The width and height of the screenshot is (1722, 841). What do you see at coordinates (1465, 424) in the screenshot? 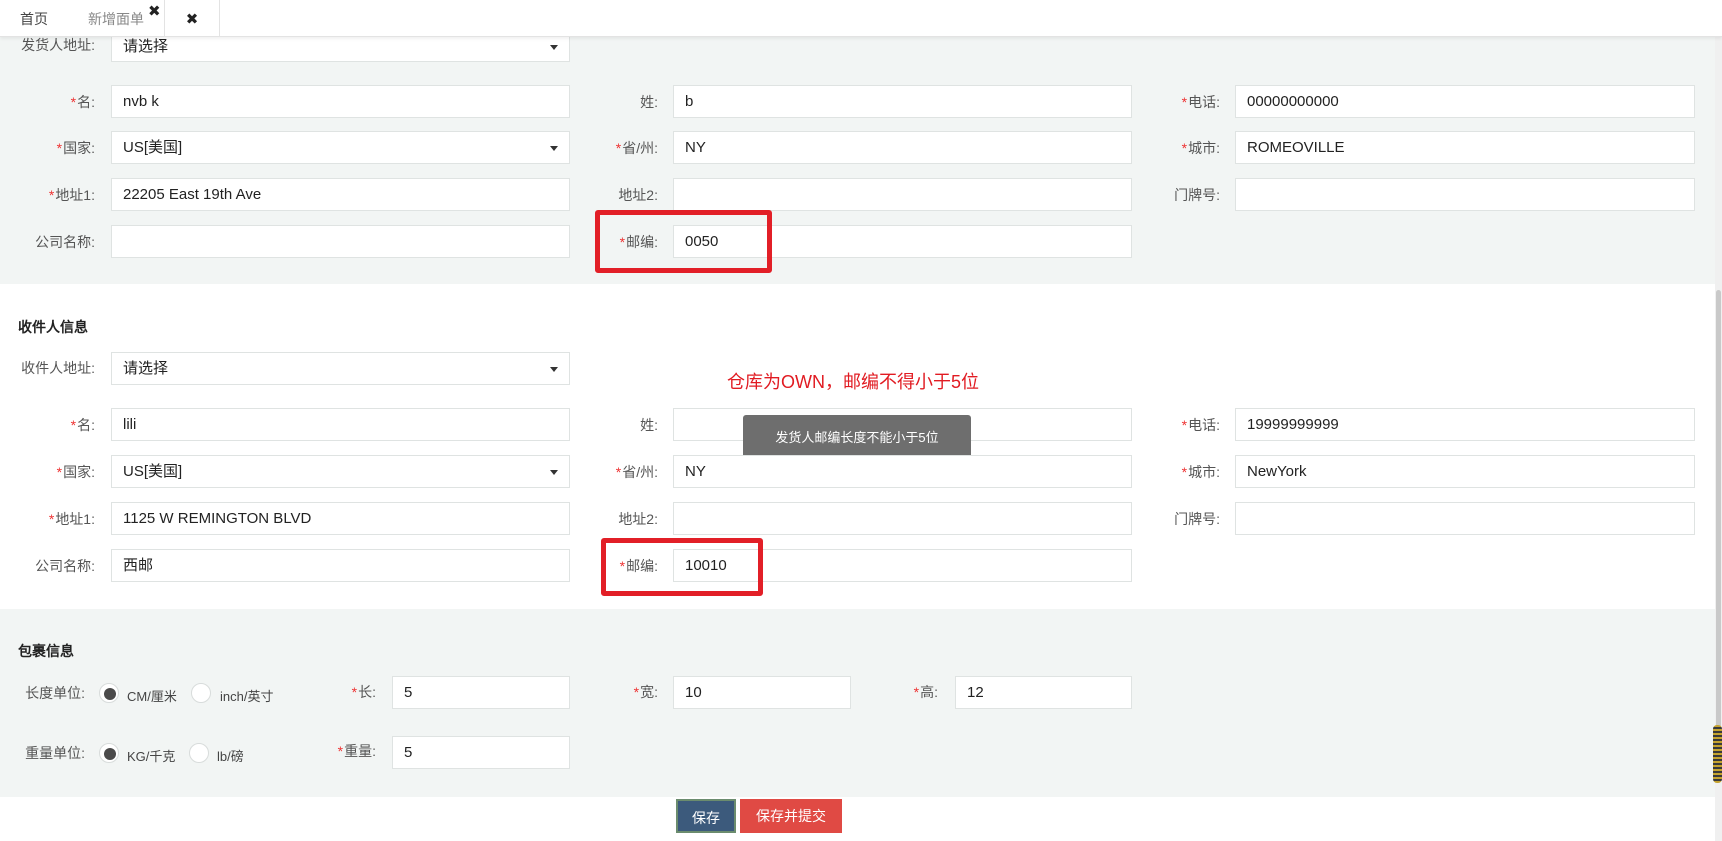
I see `receiver-phone-input: 19999999999` at bounding box center [1465, 424].